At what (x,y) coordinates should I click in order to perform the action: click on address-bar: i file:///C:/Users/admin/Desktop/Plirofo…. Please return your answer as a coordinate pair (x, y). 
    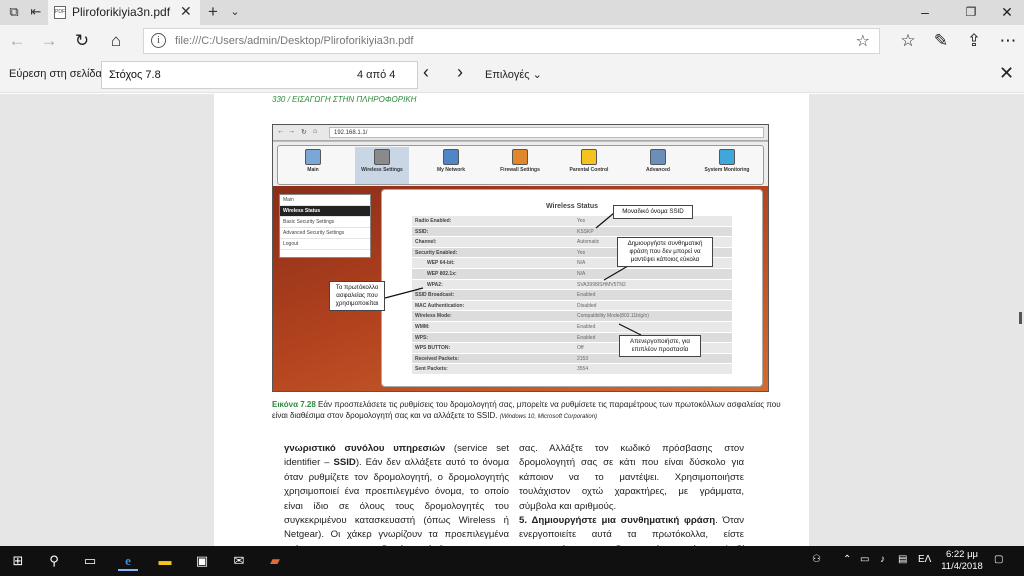
    Looking at the image, I should click on (511, 41).